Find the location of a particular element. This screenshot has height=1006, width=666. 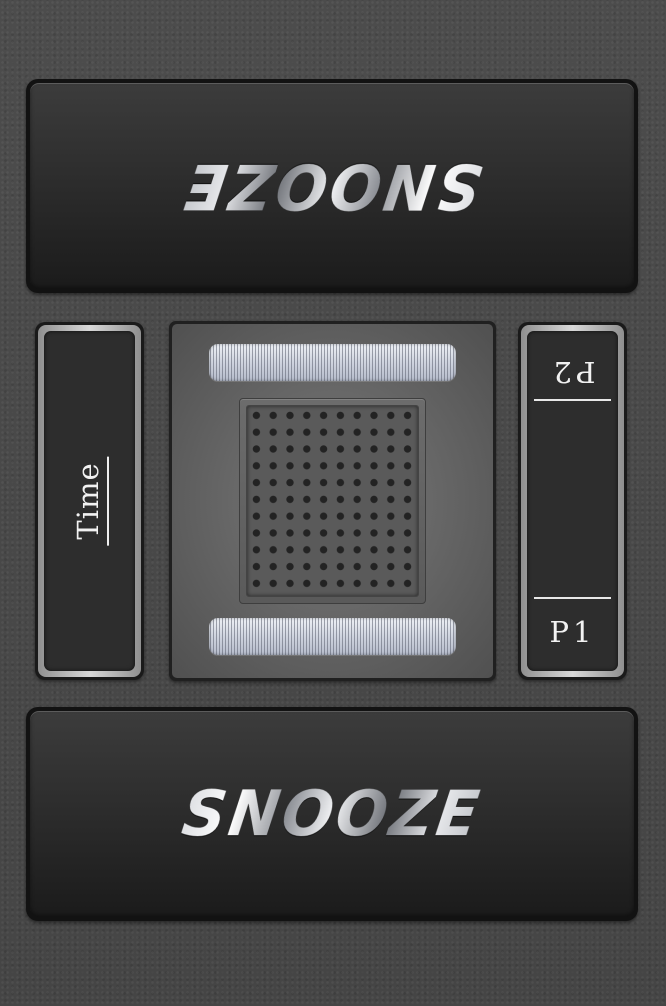

snooze-label-flipped-wrap: SNOOZE is located at coordinates (332, 186).